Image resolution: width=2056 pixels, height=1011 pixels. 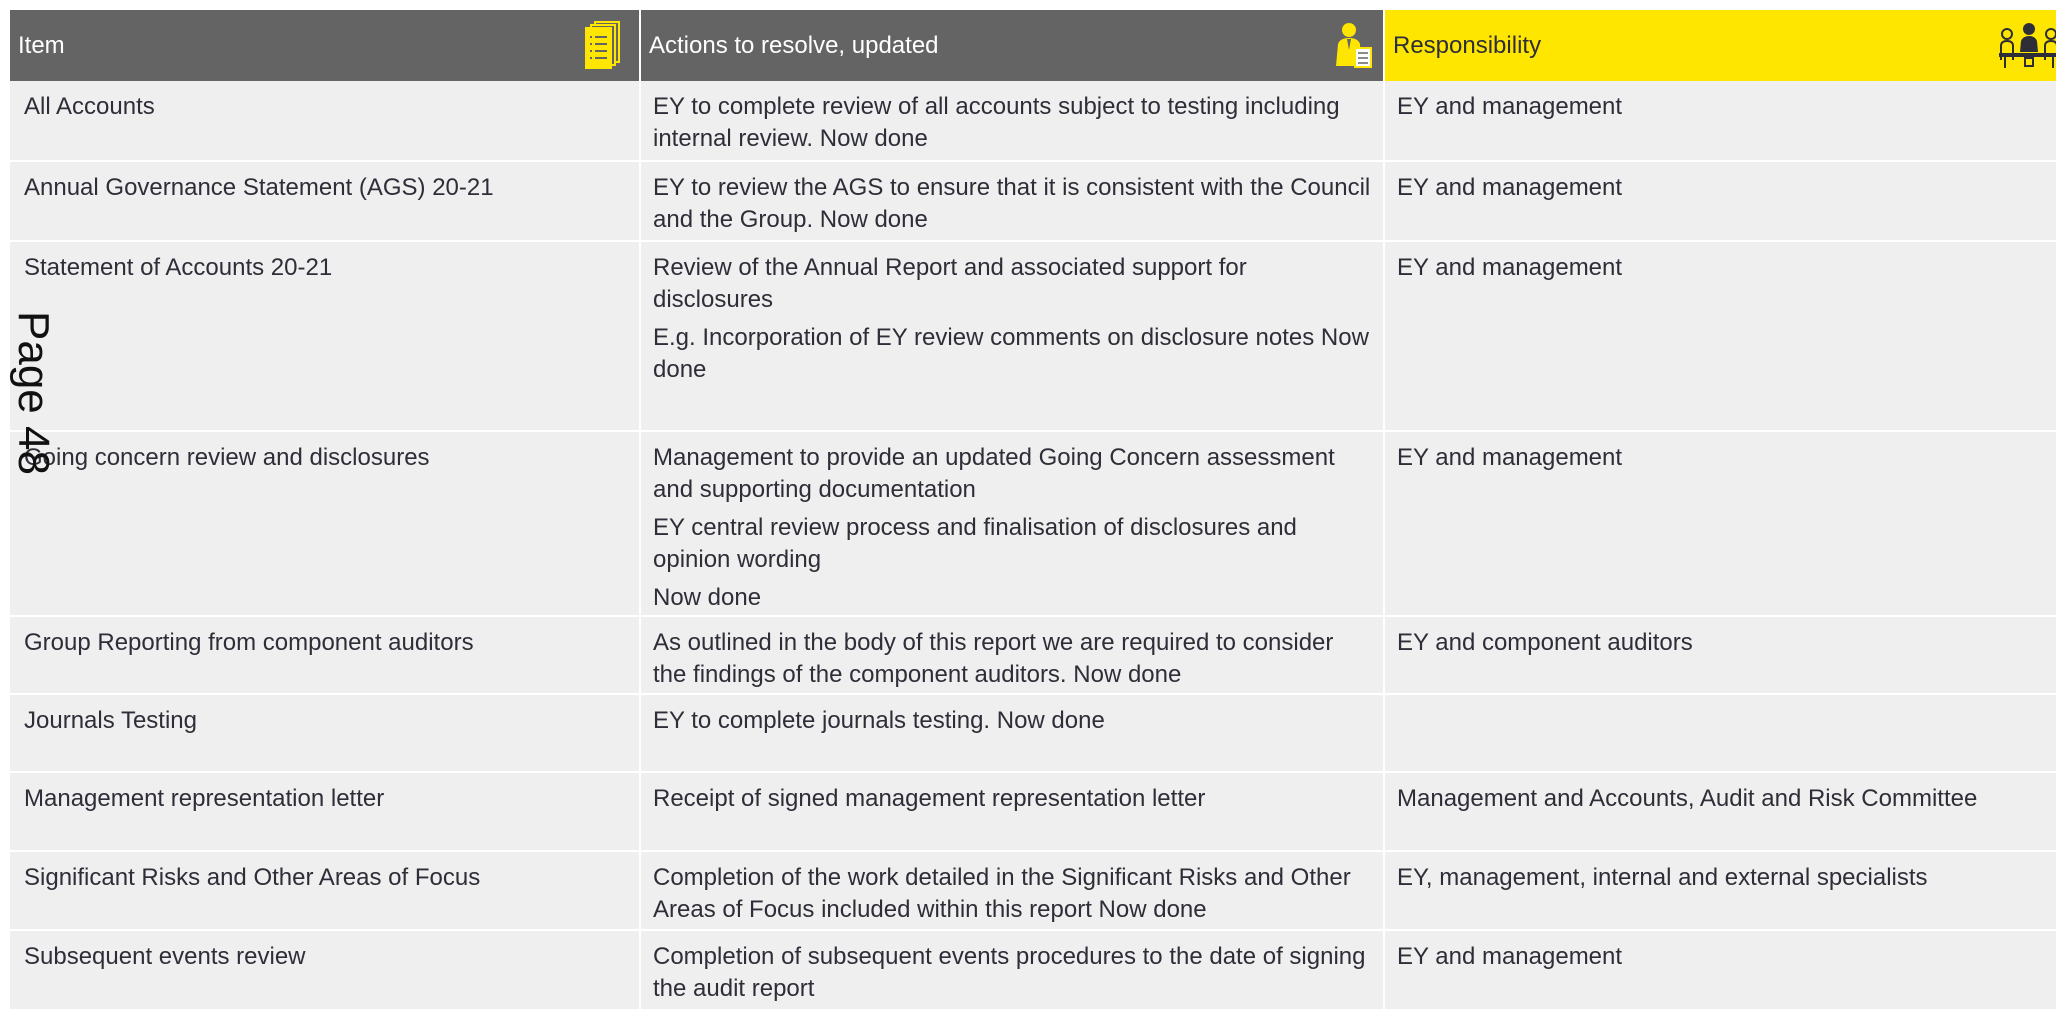 What do you see at coordinates (602, 45) in the screenshot?
I see `document-list-icon` at bounding box center [602, 45].